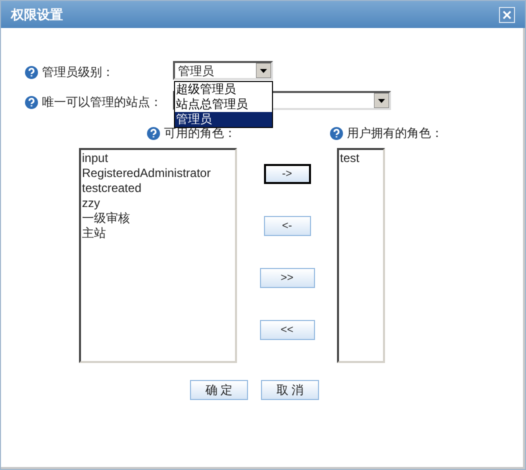 The width and height of the screenshot is (526, 470). Describe the element at coordinates (158, 233) in the screenshot. I see `list-item: 主站` at that location.